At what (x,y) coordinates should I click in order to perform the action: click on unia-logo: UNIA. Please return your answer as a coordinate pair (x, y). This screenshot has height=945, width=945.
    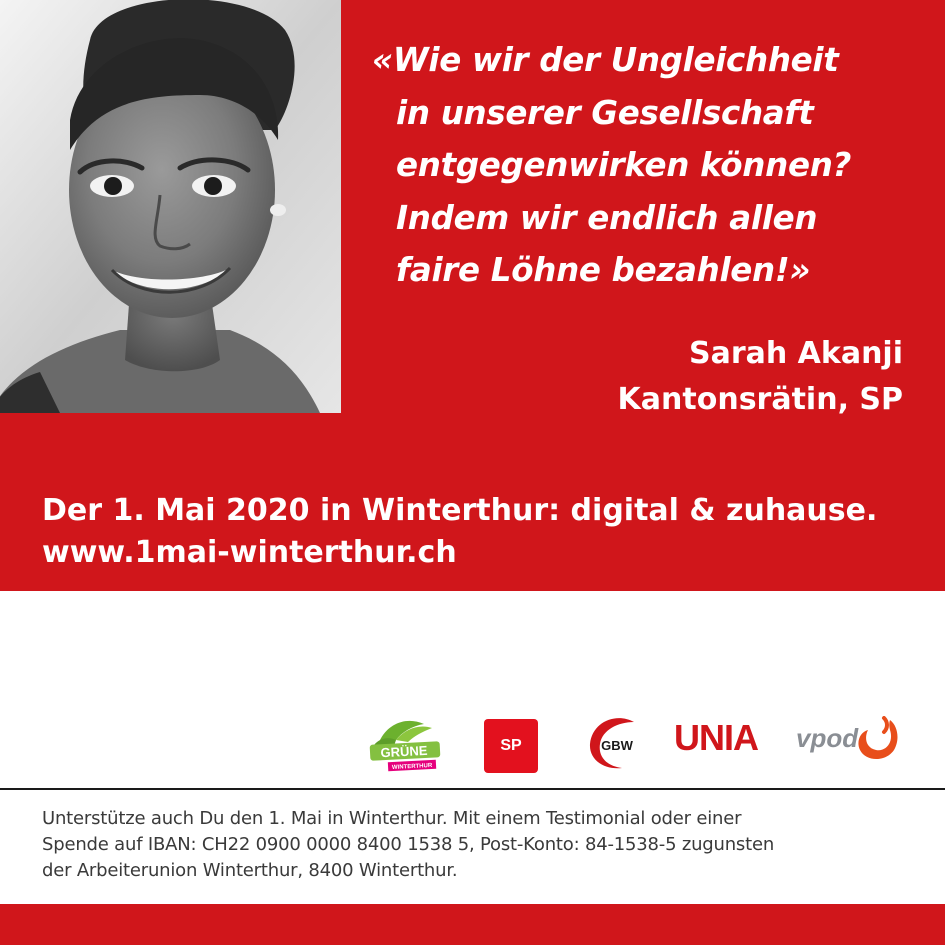
    Looking at the image, I should click on (716, 737).